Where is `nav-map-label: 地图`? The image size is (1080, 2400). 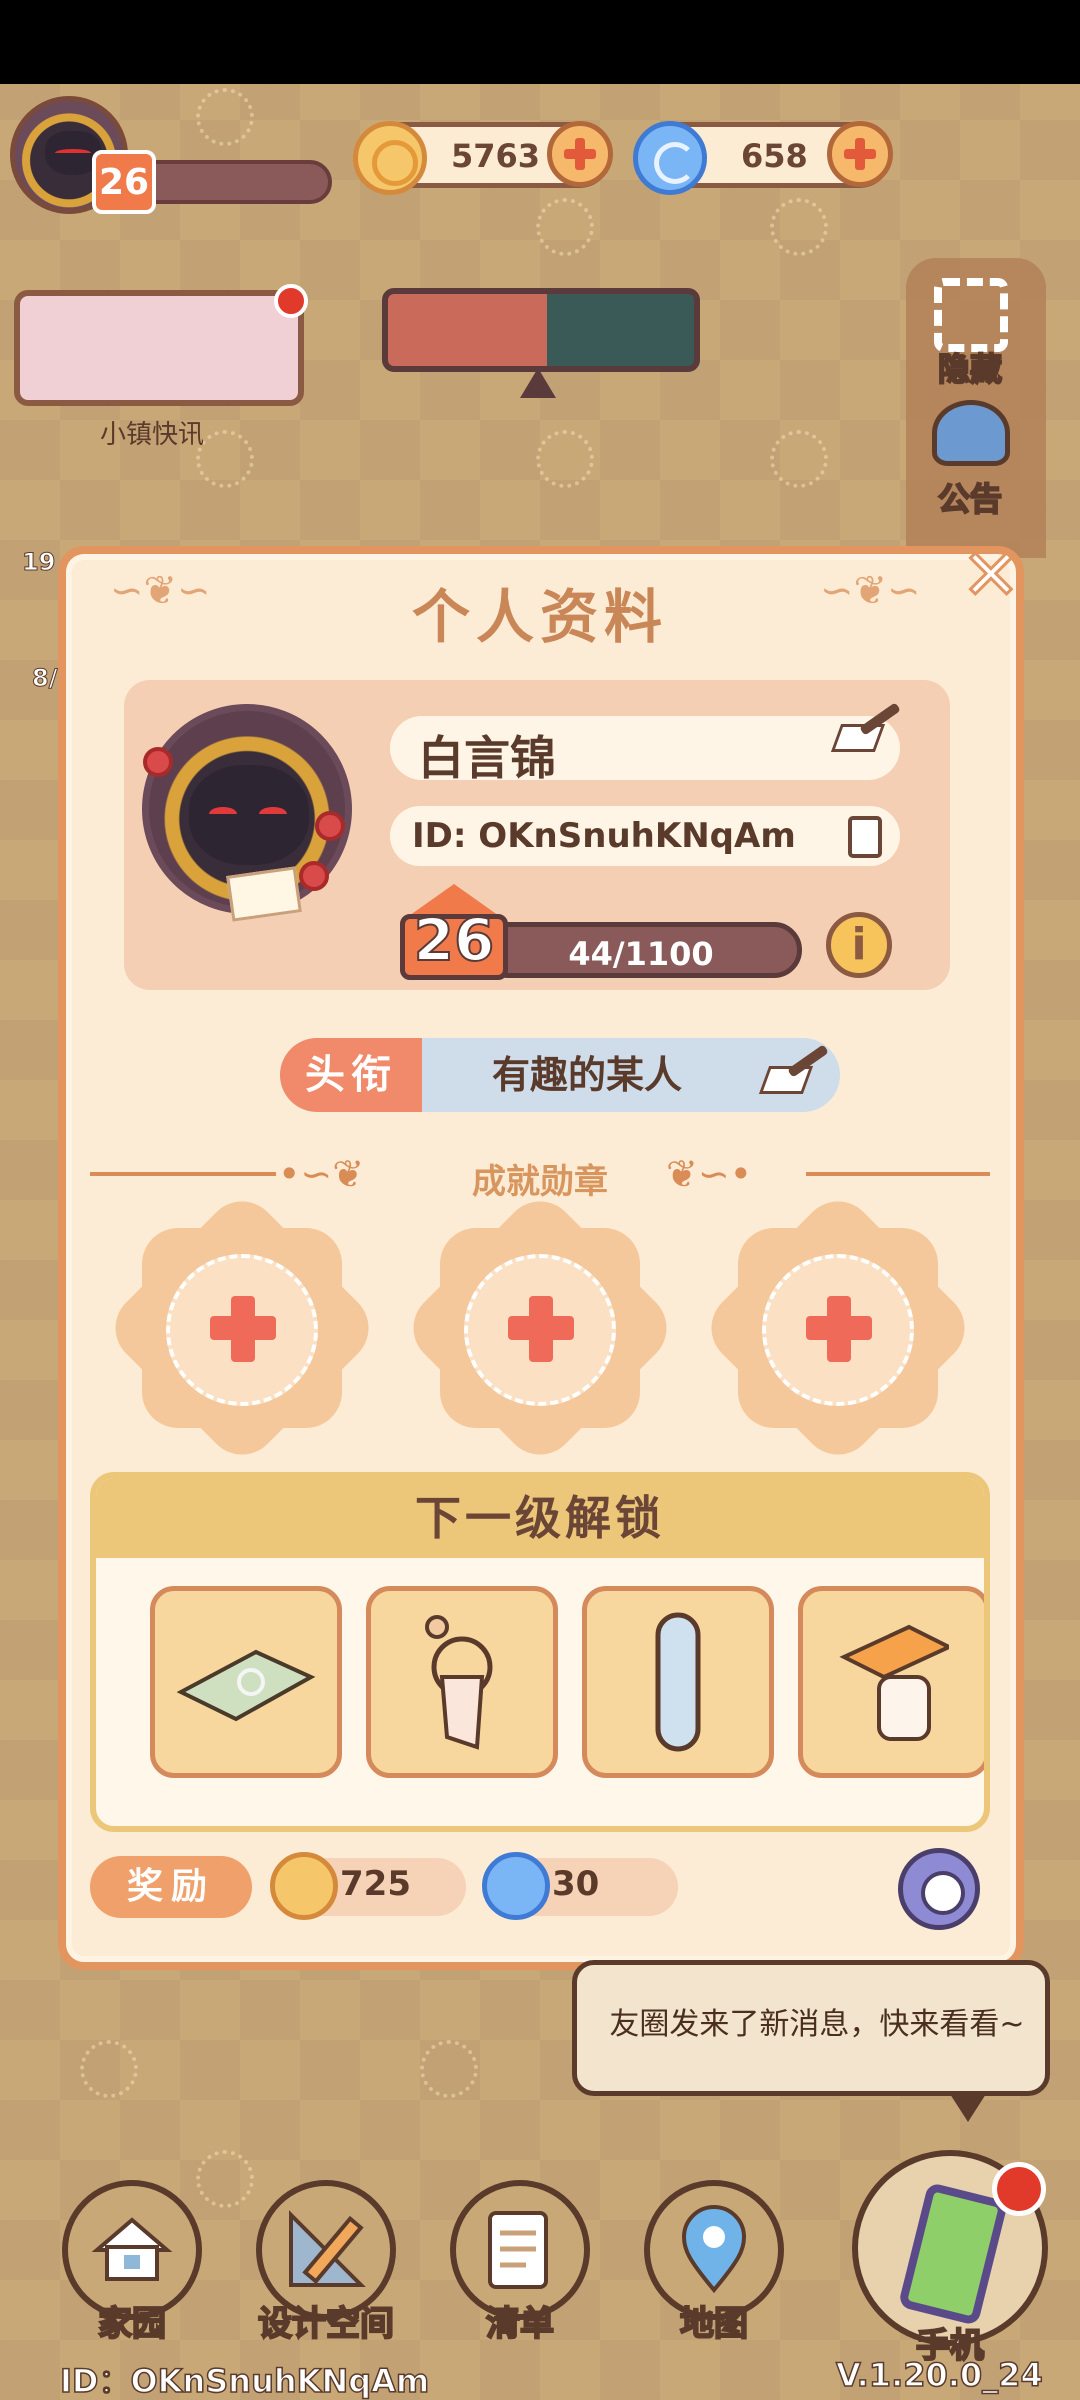
nav-map-label: 地图 is located at coordinates (714, 2320).